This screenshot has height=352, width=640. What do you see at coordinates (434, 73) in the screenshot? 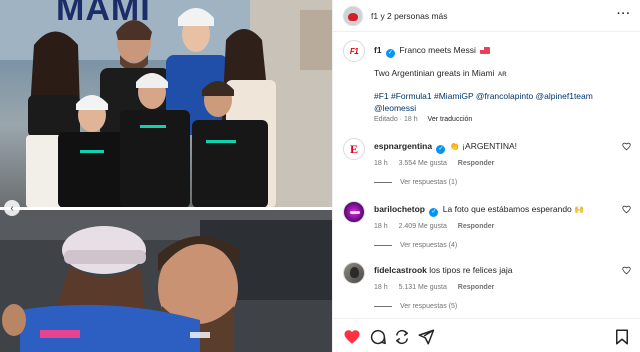
I see `caption-text: Two Argentinian greats in Miami` at bounding box center [434, 73].